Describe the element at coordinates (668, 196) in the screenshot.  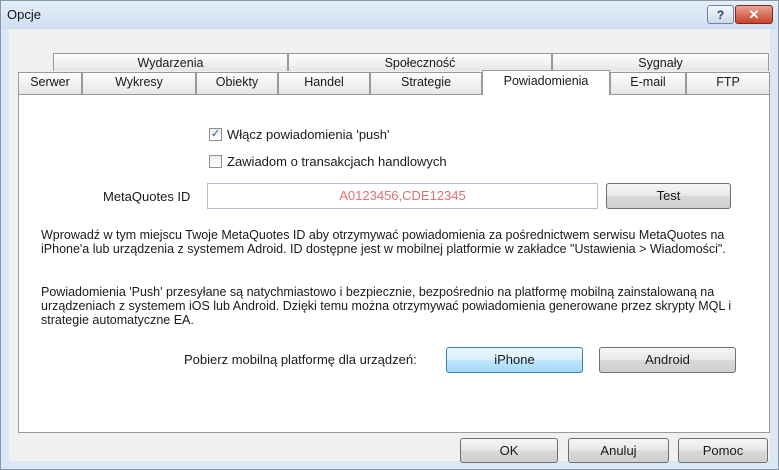
I see `test-button: Test` at that location.